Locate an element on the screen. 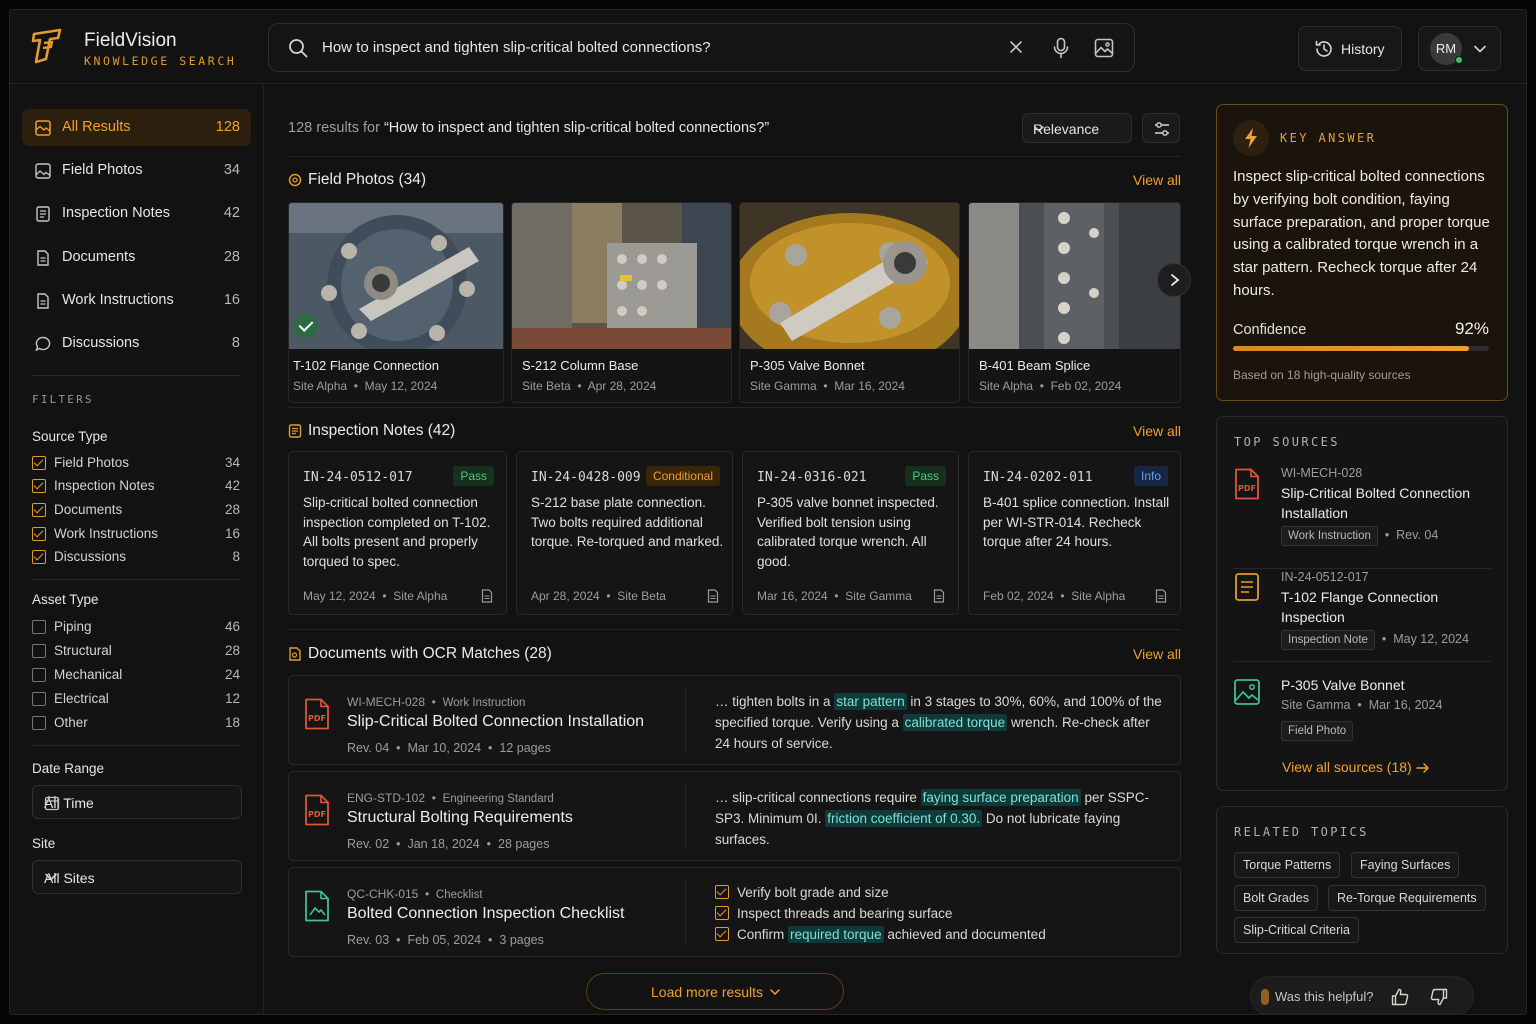  carousel-next-button is located at coordinates (1174, 280).